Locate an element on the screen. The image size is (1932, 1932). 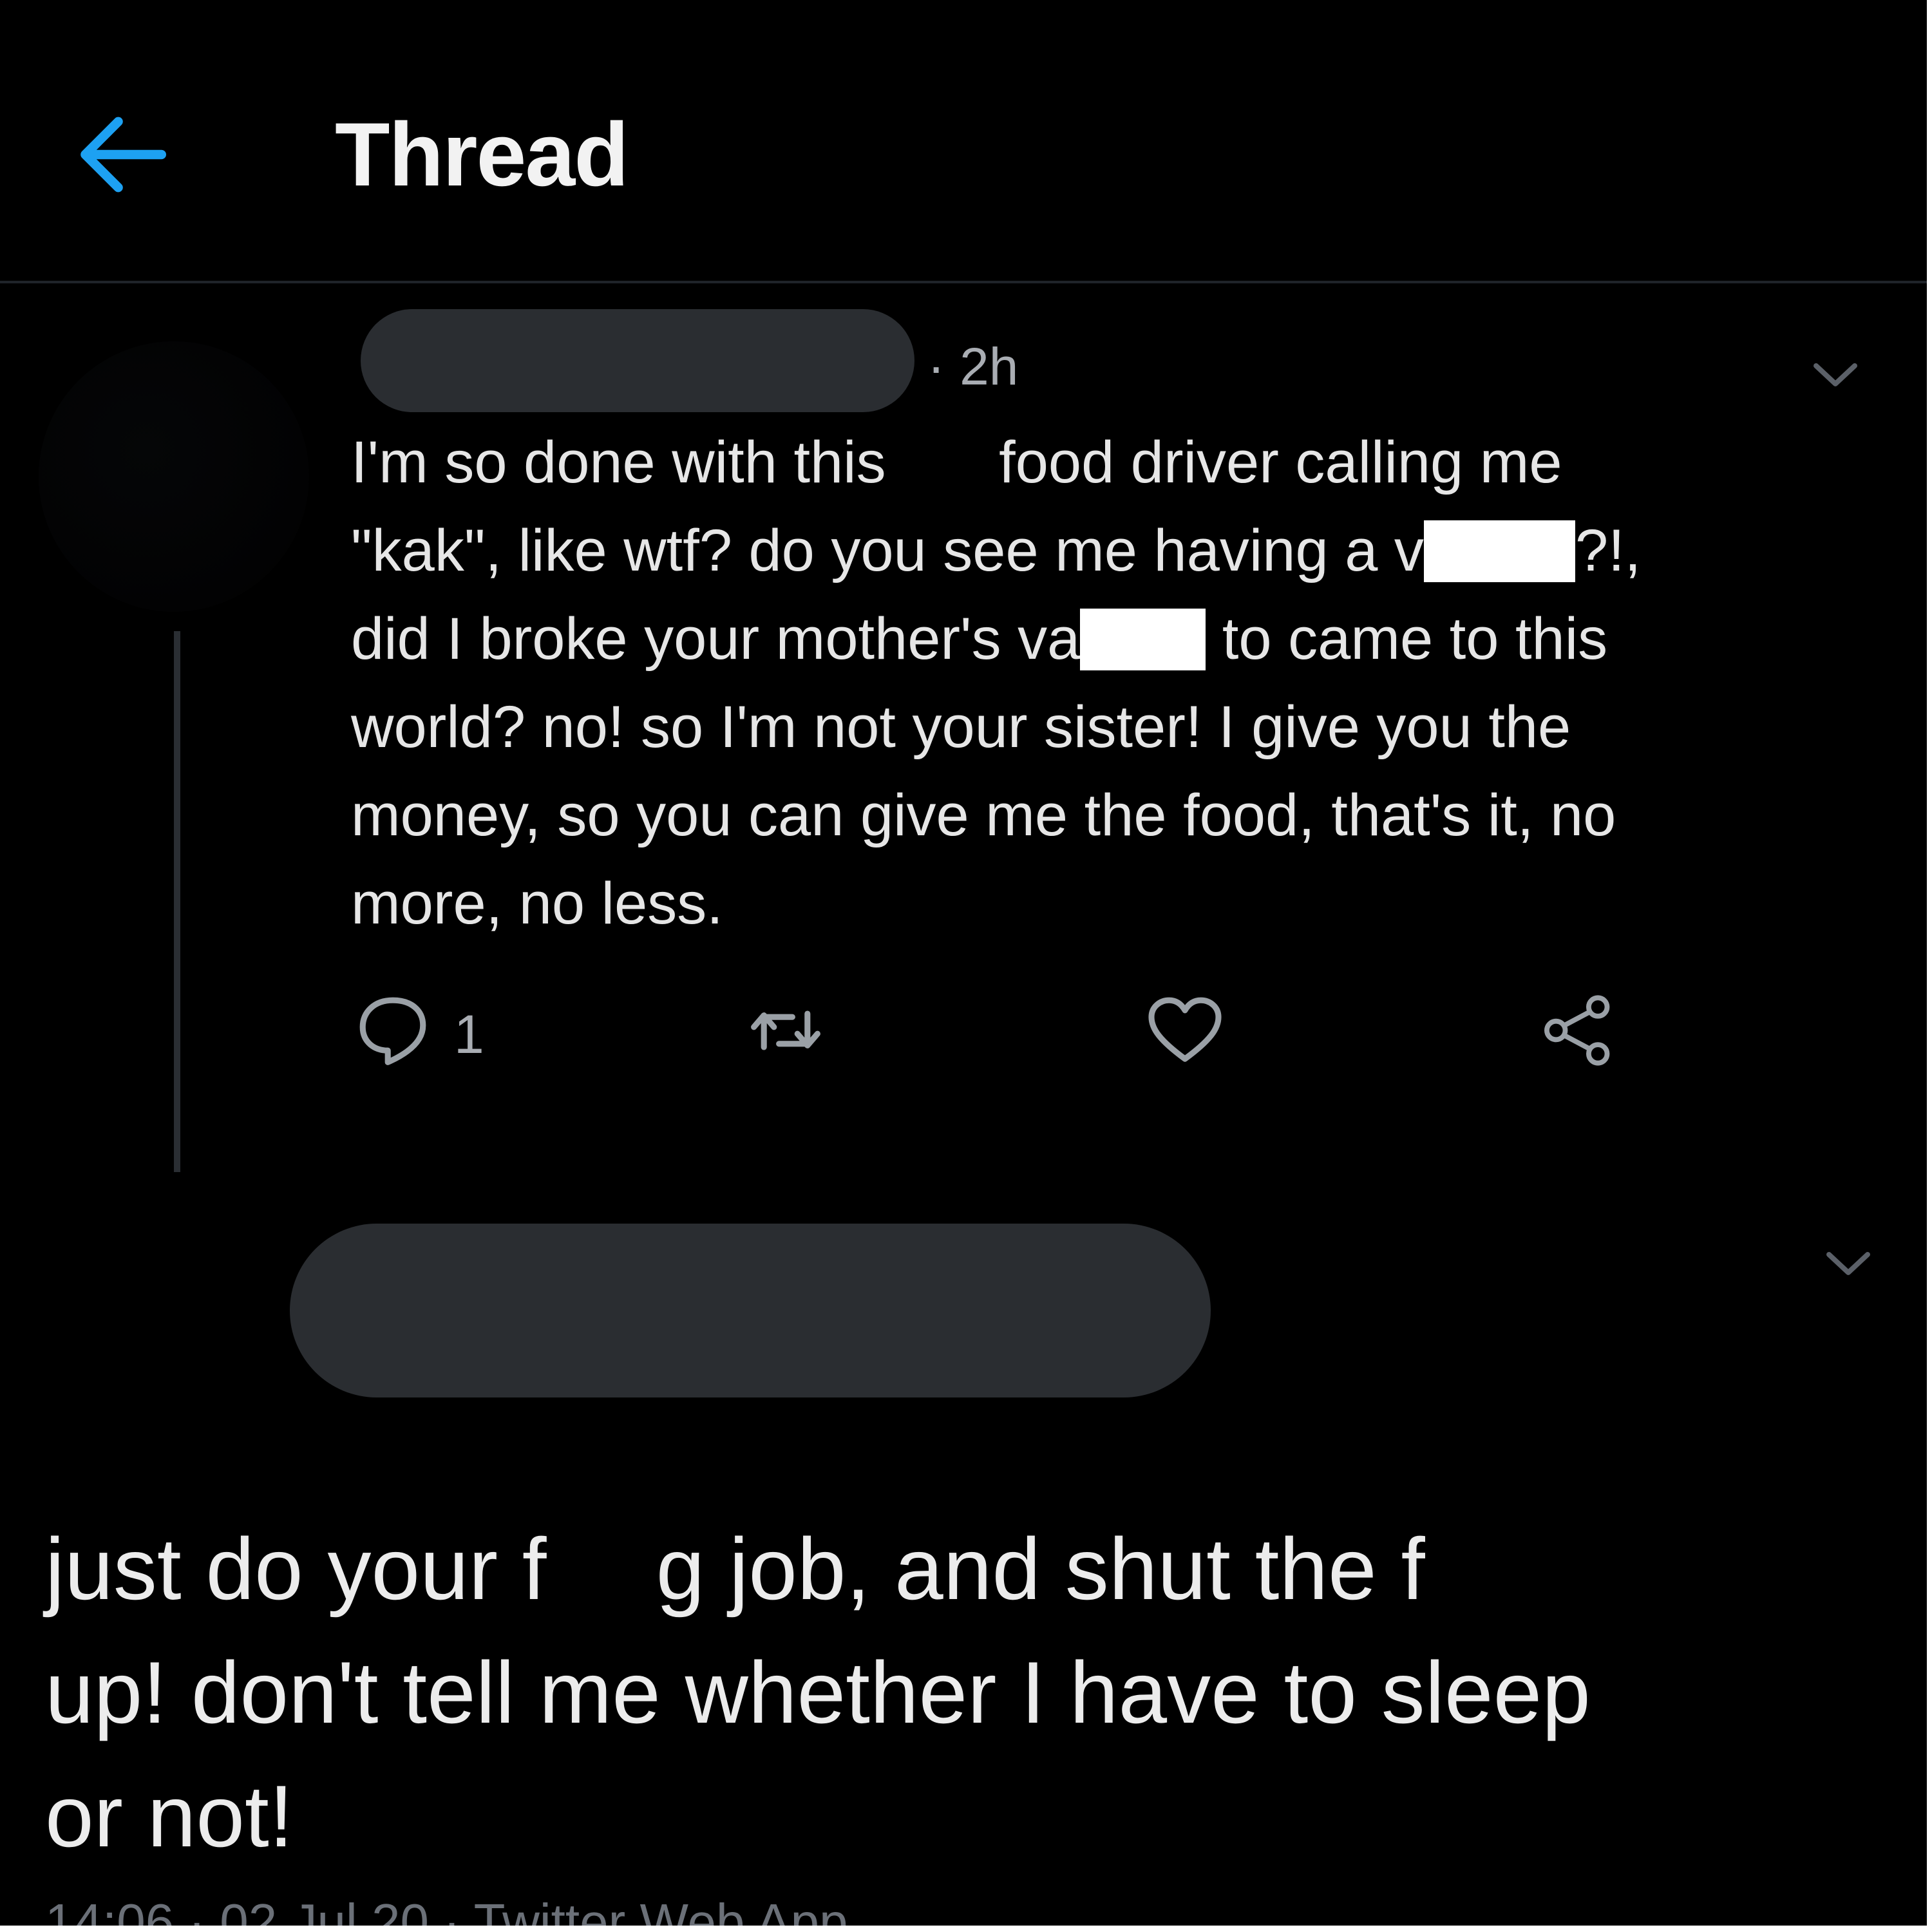
share-button is located at coordinates (1587, 1030).